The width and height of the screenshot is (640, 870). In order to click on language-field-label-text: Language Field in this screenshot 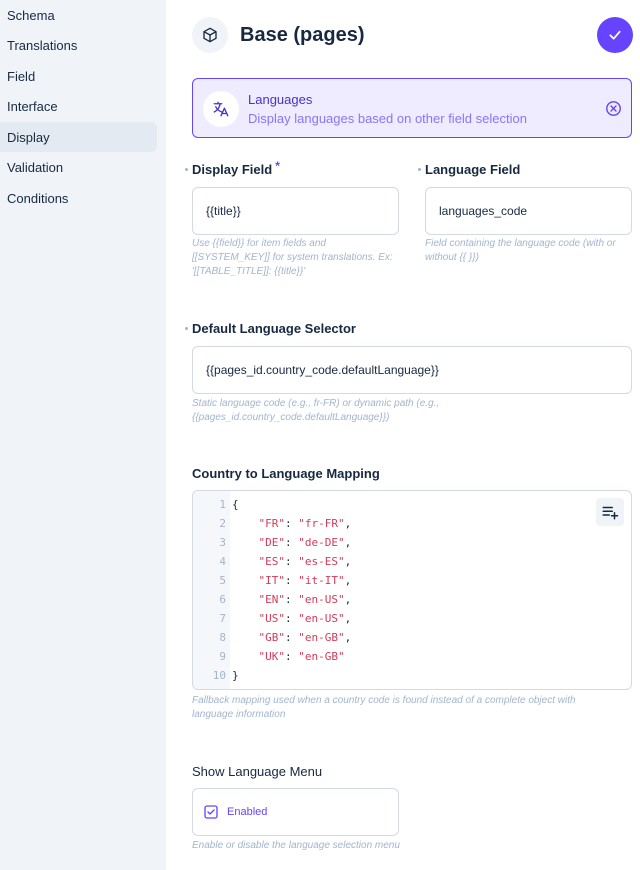, I will do `click(473, 169)`.